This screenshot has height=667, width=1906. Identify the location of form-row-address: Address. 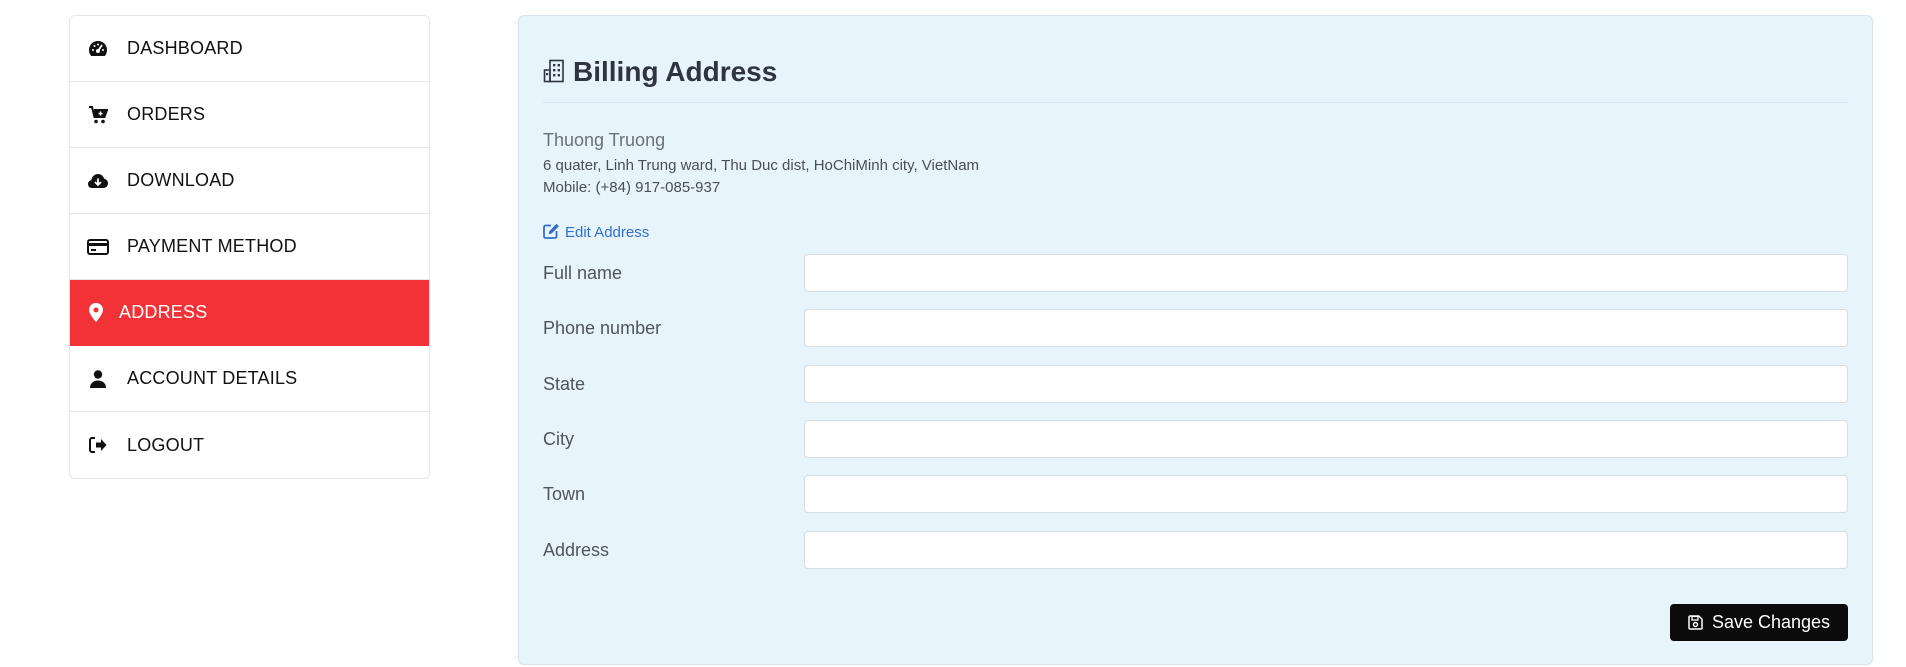
(1195, 550).